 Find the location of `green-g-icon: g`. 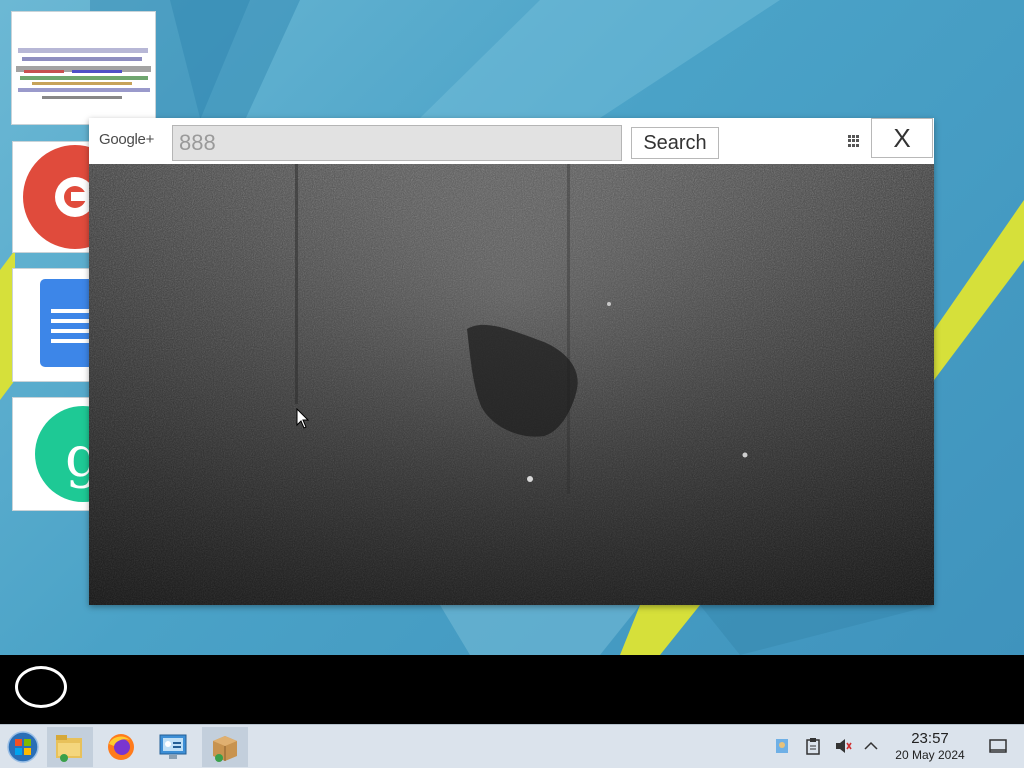

green-g-icon: g is located at coordinates (64, 454).